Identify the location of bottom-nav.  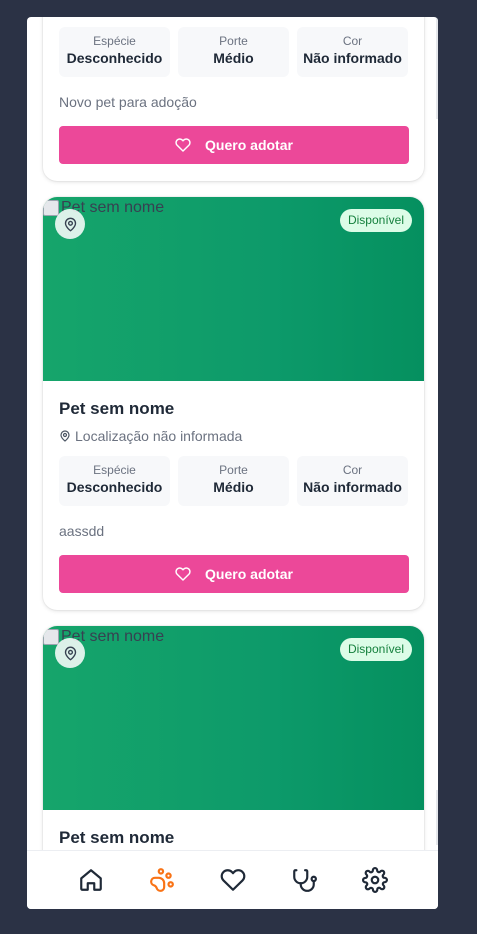
(232, 879).